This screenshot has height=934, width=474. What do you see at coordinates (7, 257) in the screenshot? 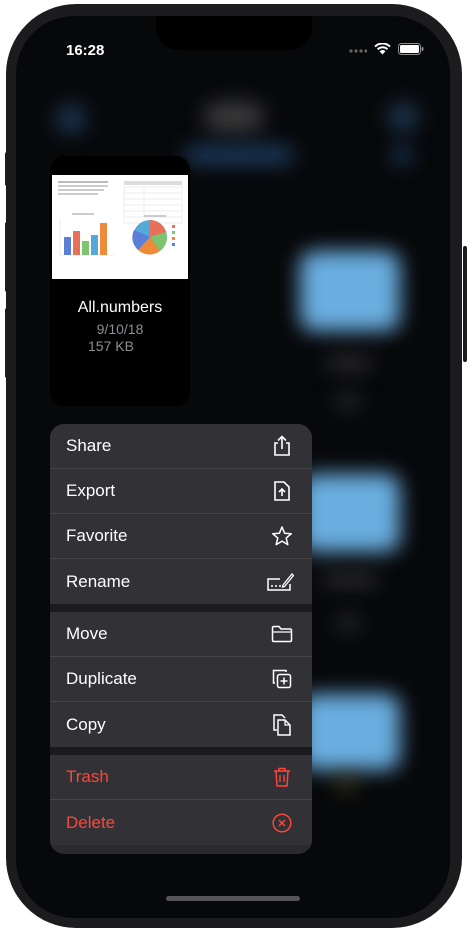
I see `side-button-volume-up` at bounding box center [7, 257].